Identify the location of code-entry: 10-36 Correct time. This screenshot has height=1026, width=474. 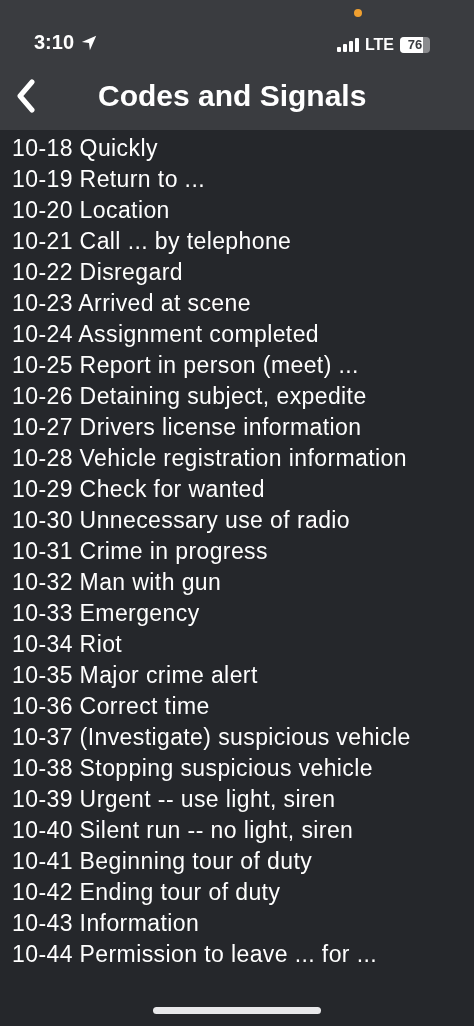
(111, 706).